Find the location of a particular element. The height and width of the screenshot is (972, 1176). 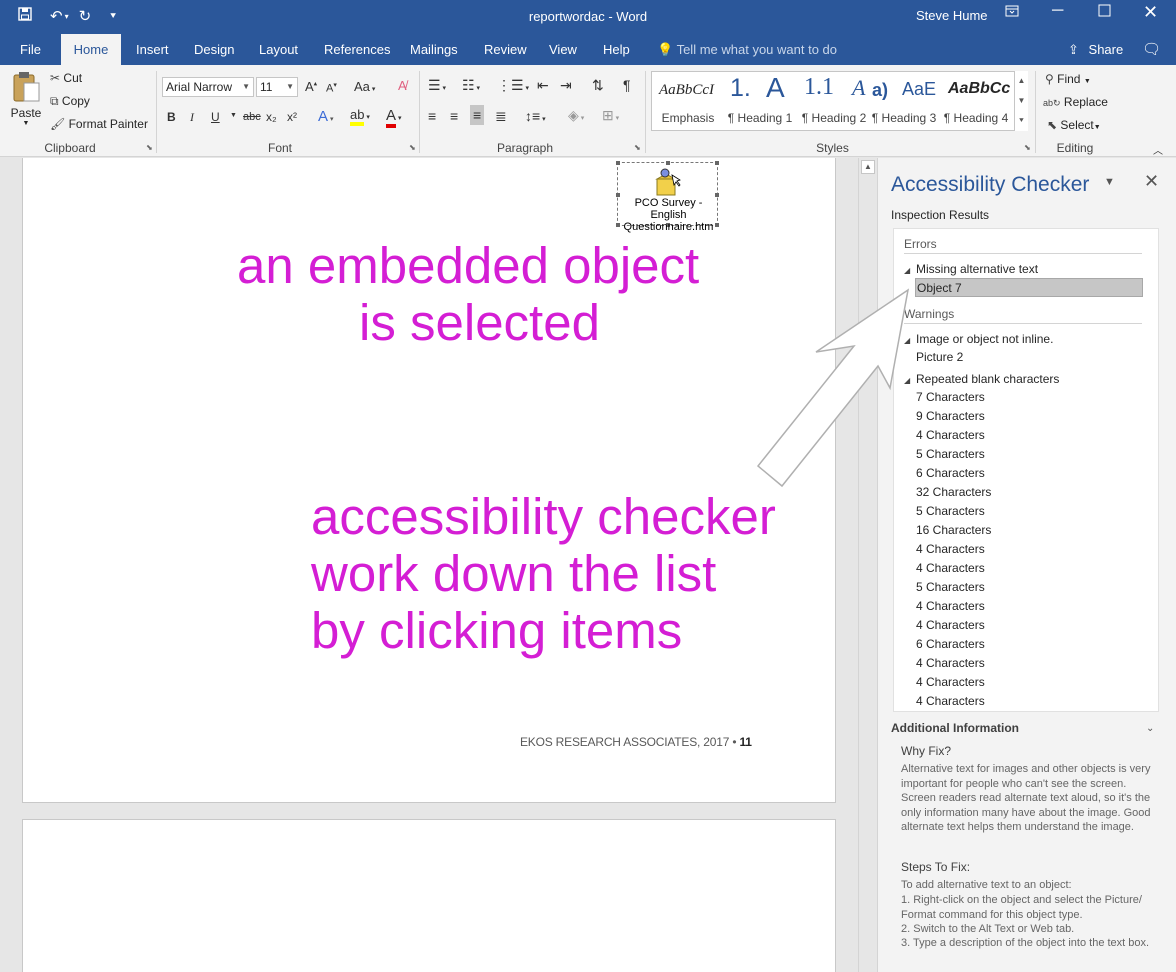

shading-icon: ◈ ▾ is located at coordinates (576, 115).